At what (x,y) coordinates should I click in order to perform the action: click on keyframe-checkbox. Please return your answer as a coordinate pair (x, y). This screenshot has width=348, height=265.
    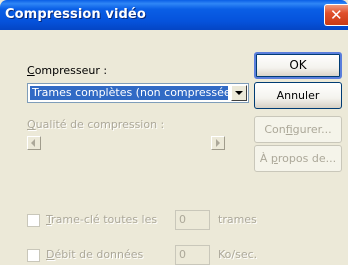
    Looking at the image, I should click on (33, 220).